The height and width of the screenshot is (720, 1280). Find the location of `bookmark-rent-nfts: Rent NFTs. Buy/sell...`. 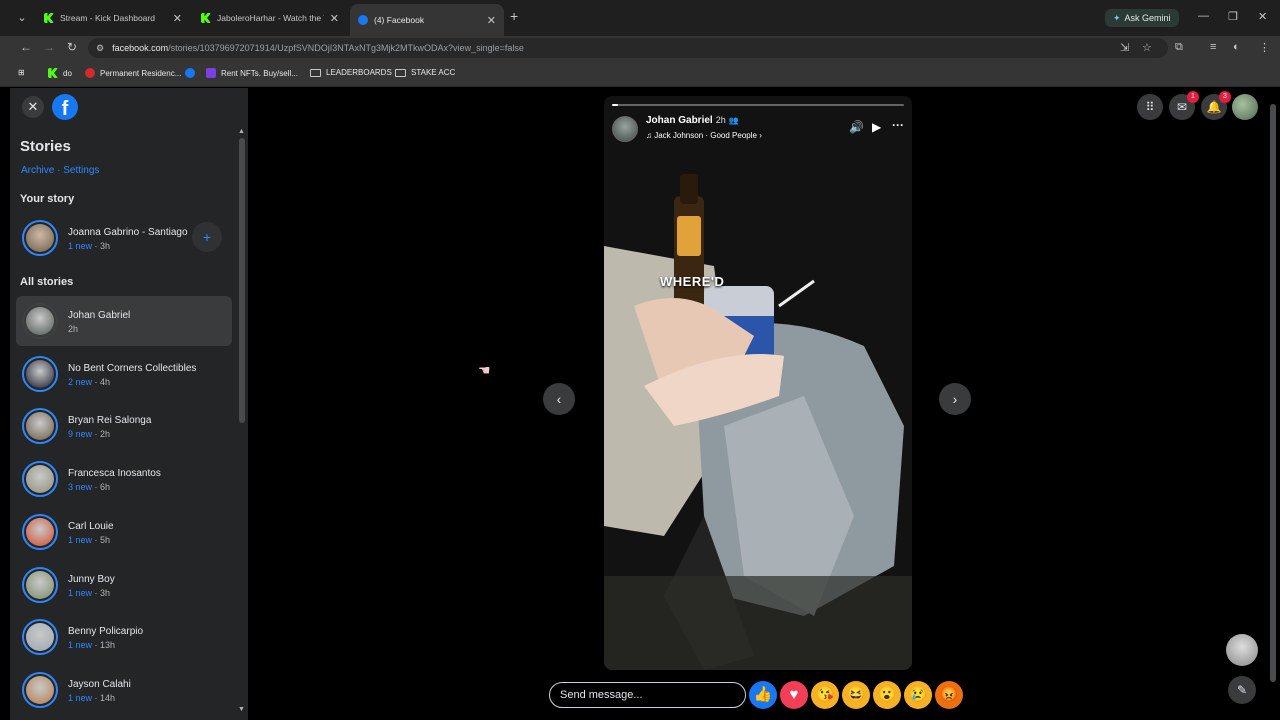

bookmark-rent-nfts: Rent NFTs. Buy/sell... is located at coordinates (252, 73).